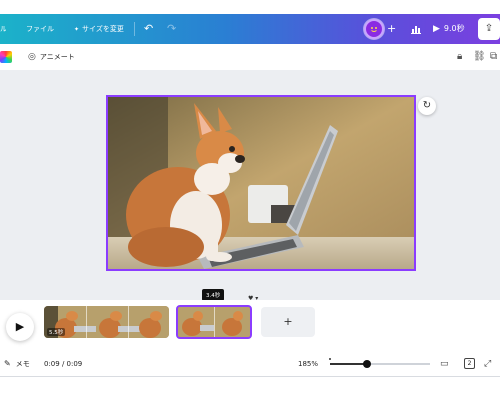 This screenshot has width=500, height=400. I want to click on resize-label: サイズを変更, so click(103, 29).